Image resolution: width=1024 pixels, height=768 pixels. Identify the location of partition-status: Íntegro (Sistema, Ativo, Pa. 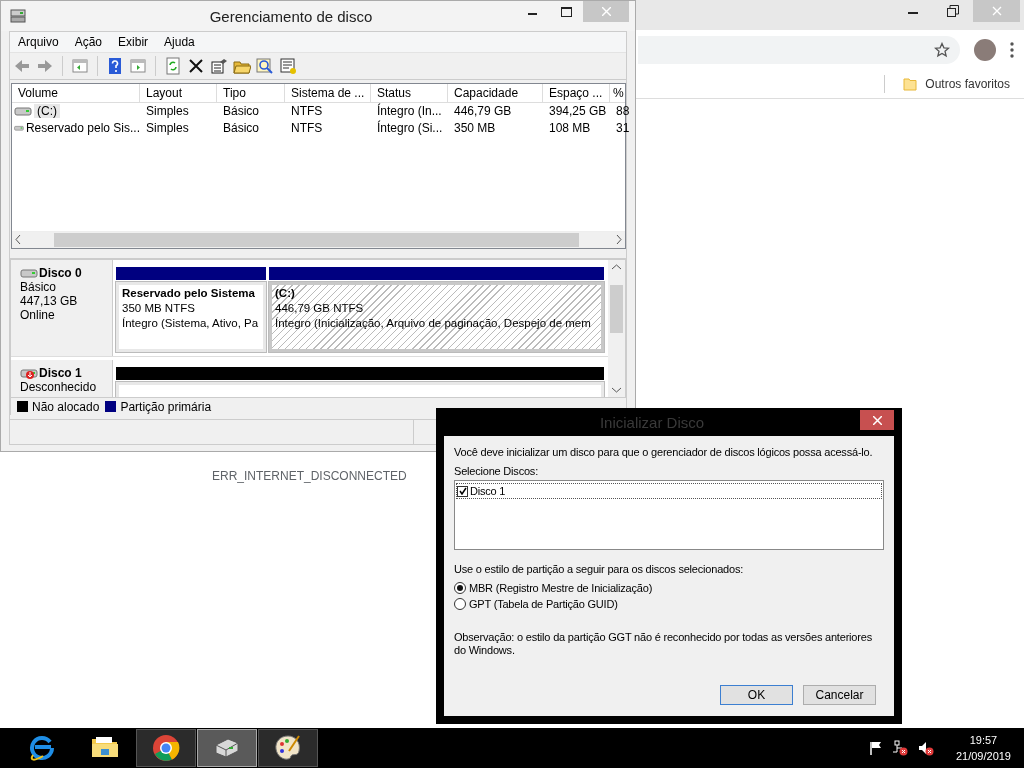
(191, 323).